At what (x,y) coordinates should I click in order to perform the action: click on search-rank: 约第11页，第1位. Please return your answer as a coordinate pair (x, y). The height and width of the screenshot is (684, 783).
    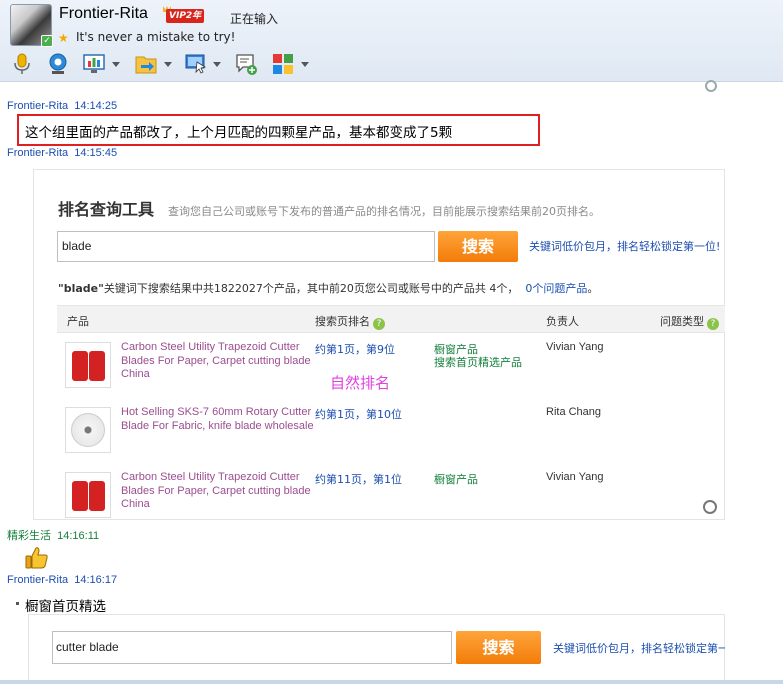
    Looking at the image, I should click on (358, 479).